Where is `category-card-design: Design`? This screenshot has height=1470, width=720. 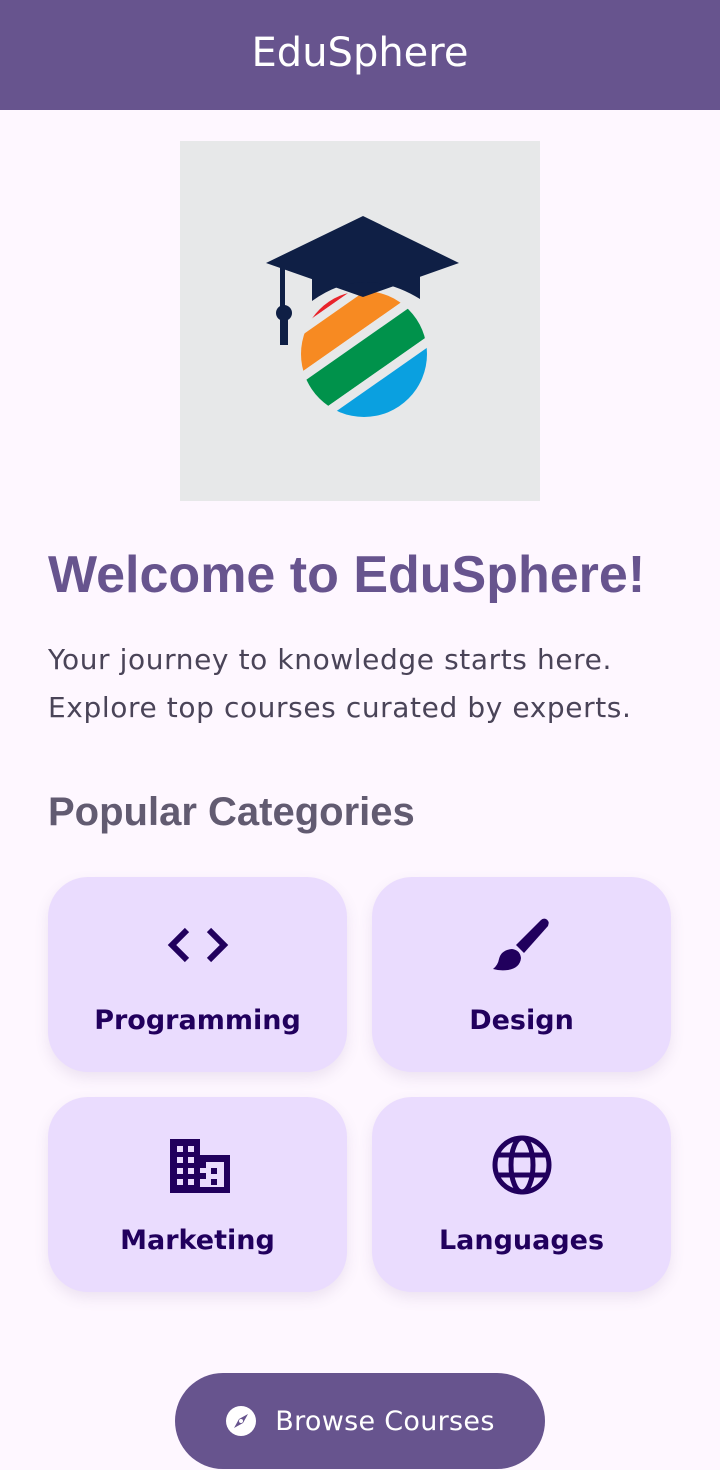 category-card-design: Design is located at coordinates (521, 974).